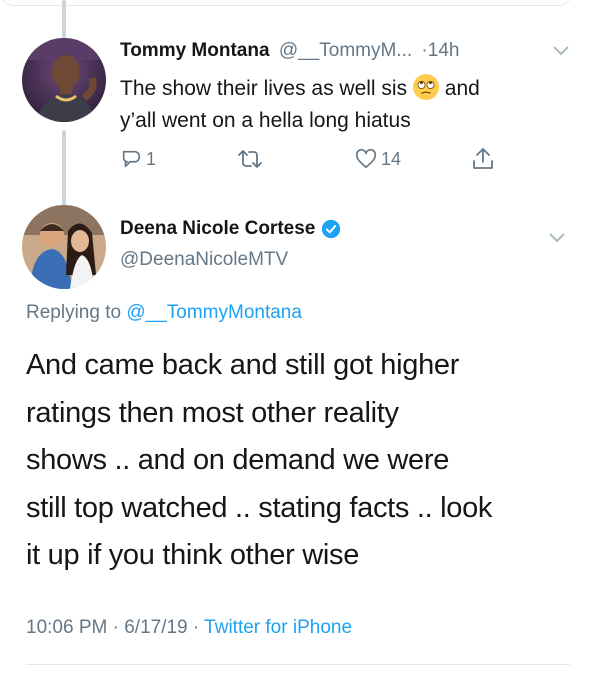 This screenshot has width=590, height=673. I want to click on replying-to-link: @__TommyMontana, so click(214, 312).